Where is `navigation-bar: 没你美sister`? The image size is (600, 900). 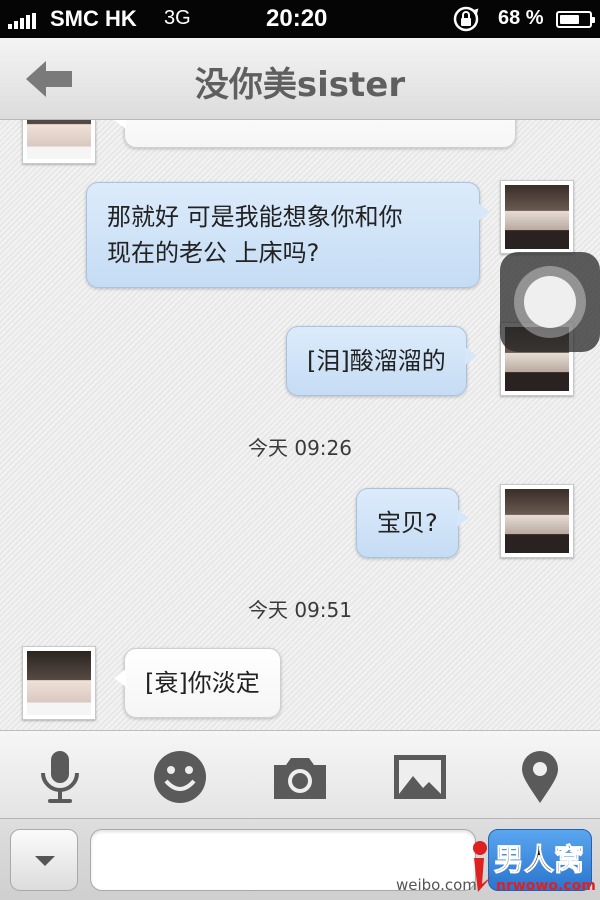
navigation-bar: 没你美sister is located at coordinates (300, 79).